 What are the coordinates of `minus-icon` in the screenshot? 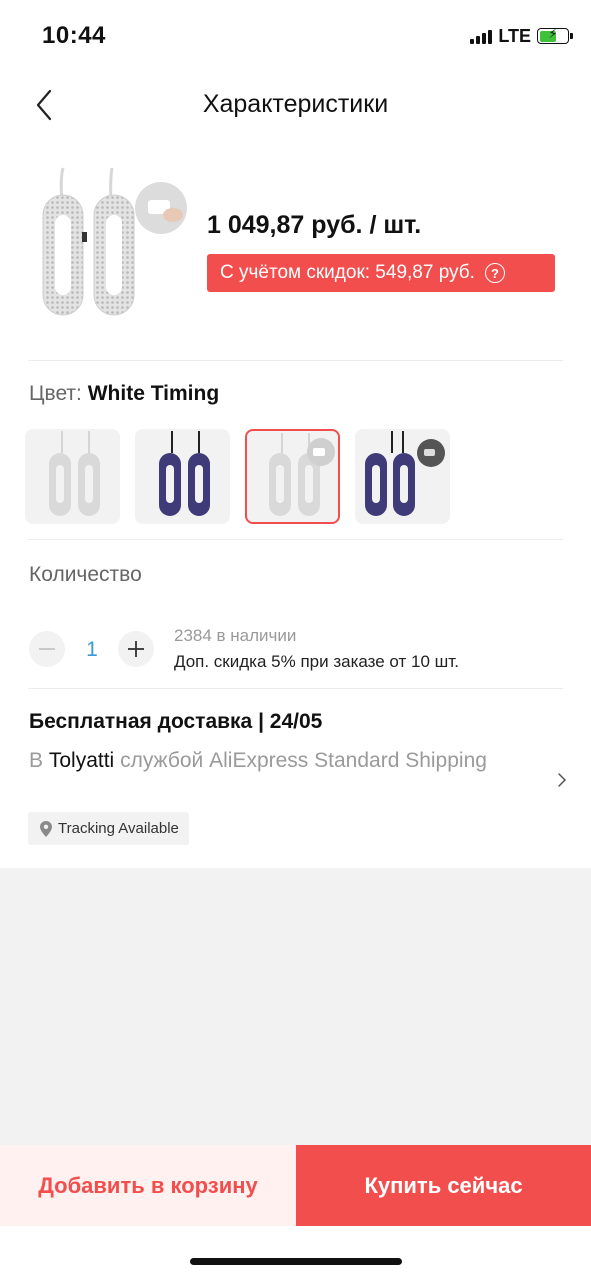 It's located at (47, 649).